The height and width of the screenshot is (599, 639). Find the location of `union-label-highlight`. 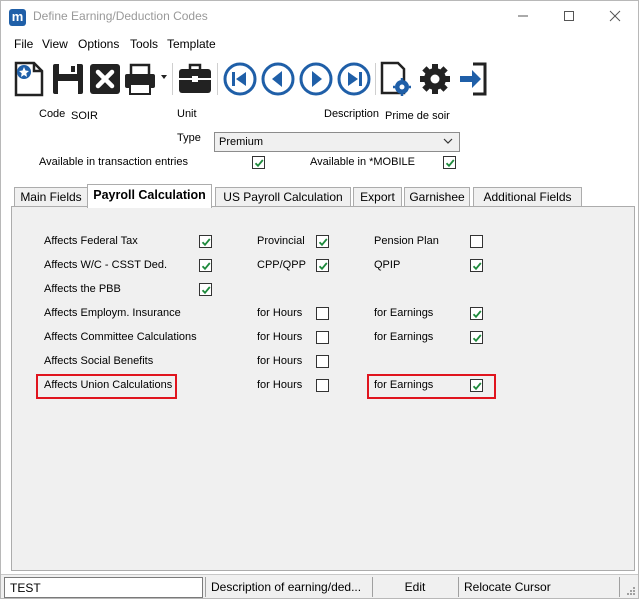

union-label-highlight is located at coordinates (106, 386).